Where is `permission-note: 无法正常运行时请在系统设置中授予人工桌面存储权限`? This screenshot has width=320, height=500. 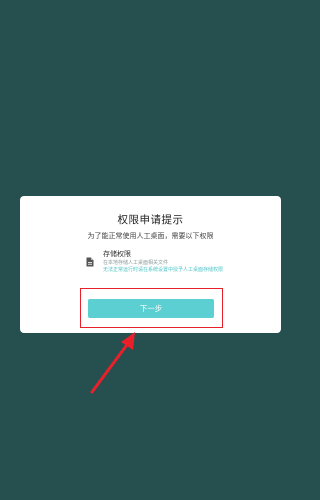 permission-note: 无法正常运行时请在系统设置中授予人工桌面存储权限 is located at coordinates (163, 270).